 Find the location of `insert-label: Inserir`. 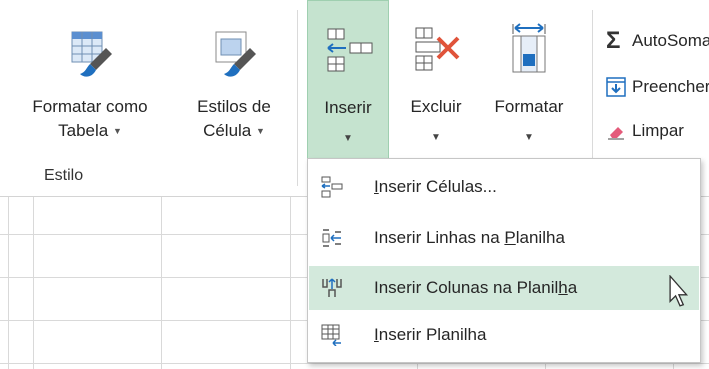

insert-label: Inserir is located at coordinates (348, 107).